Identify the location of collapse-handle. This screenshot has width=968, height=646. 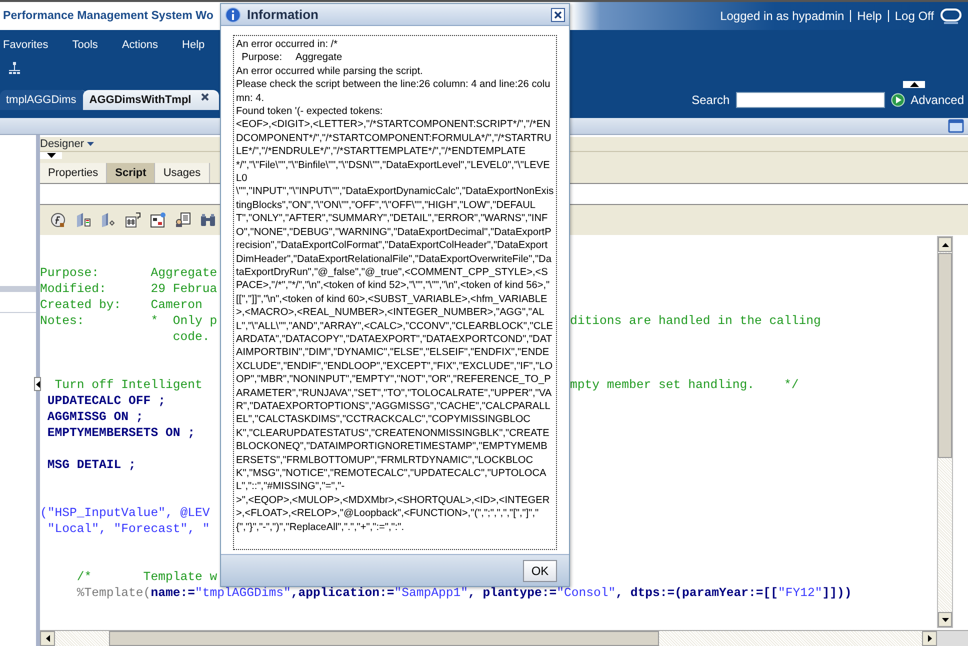
(914, 84).